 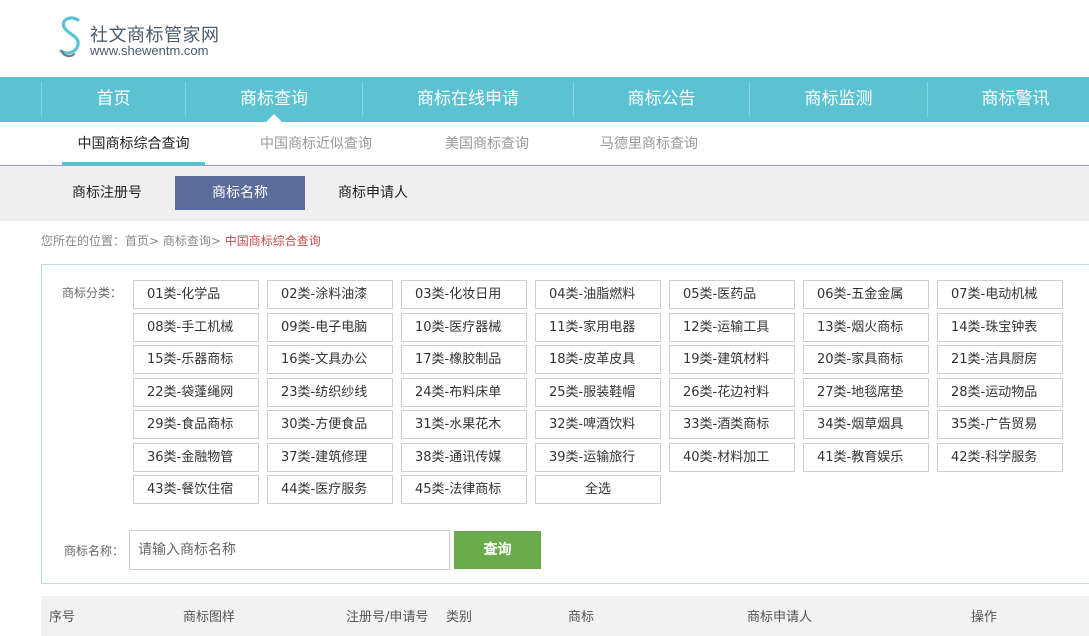 I want to click on class-option: 14类-珠宝钟表, so click(x=1000, y=327).